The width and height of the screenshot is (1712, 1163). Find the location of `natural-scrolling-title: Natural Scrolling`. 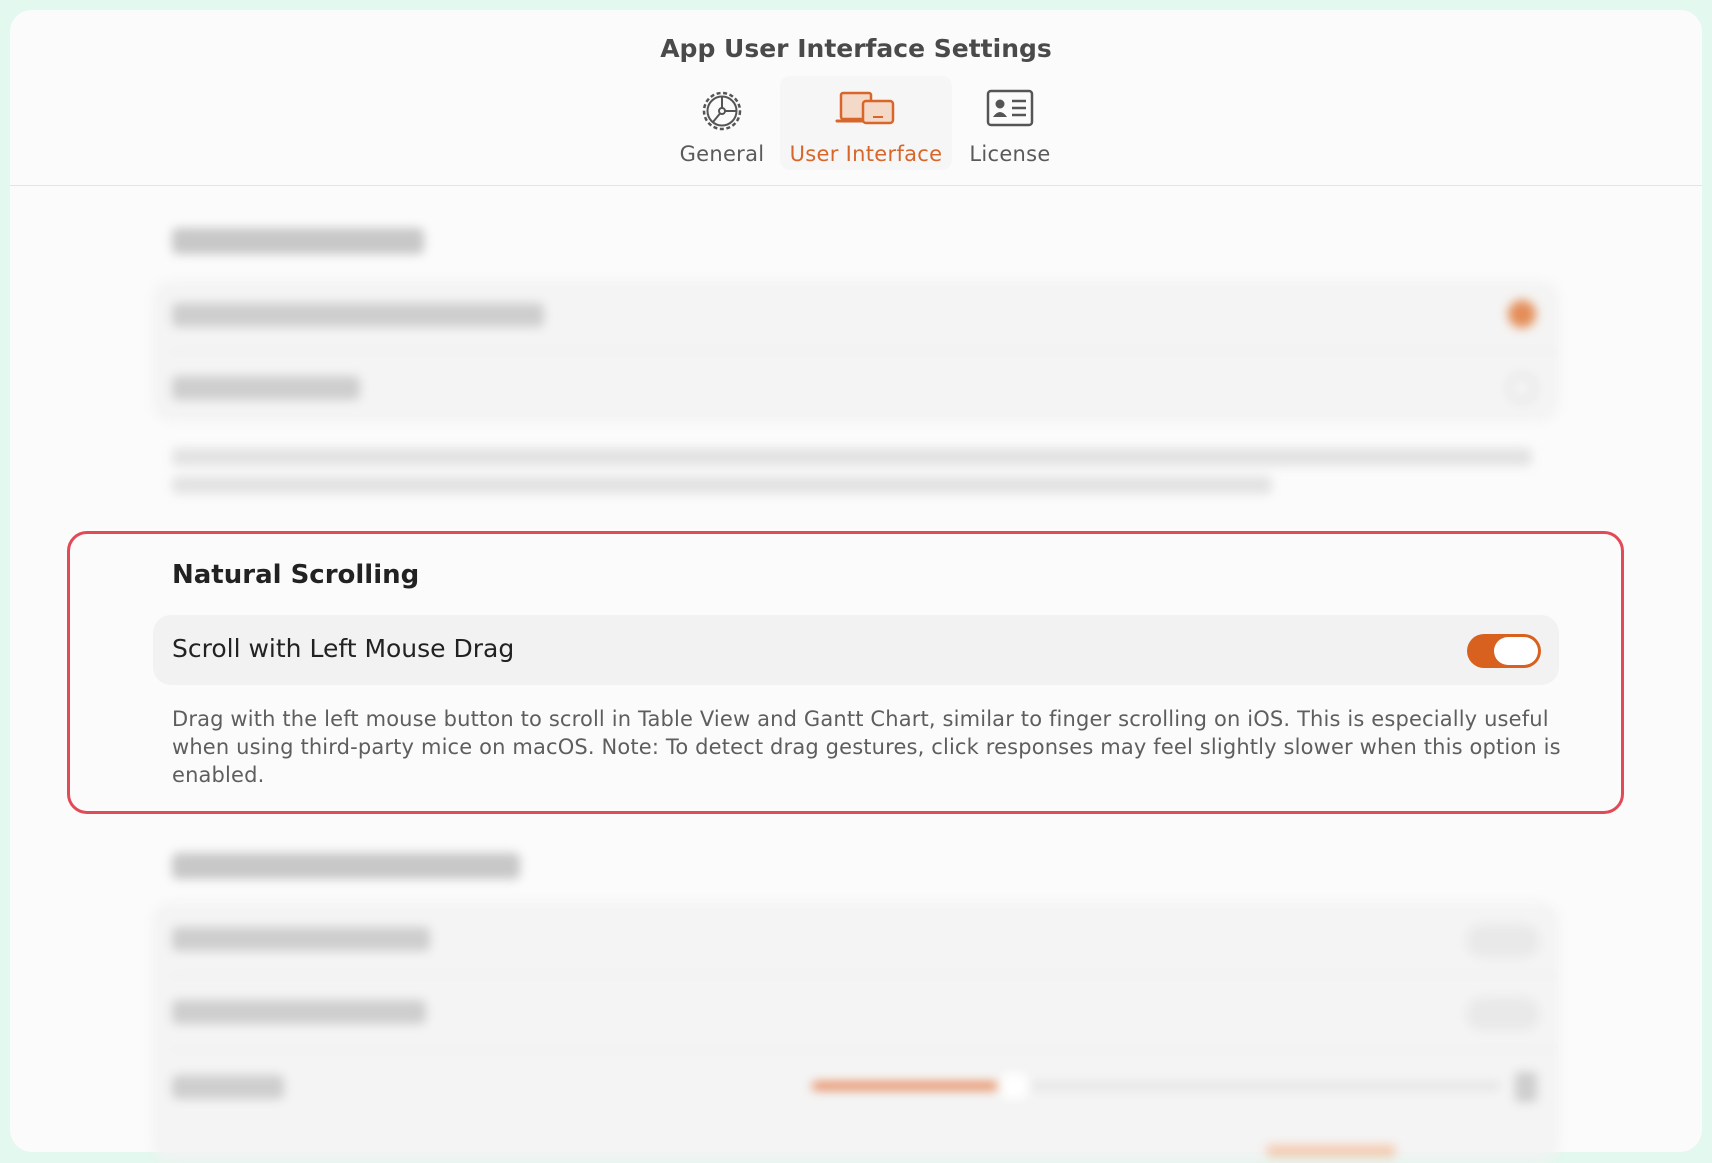

natural-scrolling-title: Natural Scrolling is located at coordinates (296, 575).